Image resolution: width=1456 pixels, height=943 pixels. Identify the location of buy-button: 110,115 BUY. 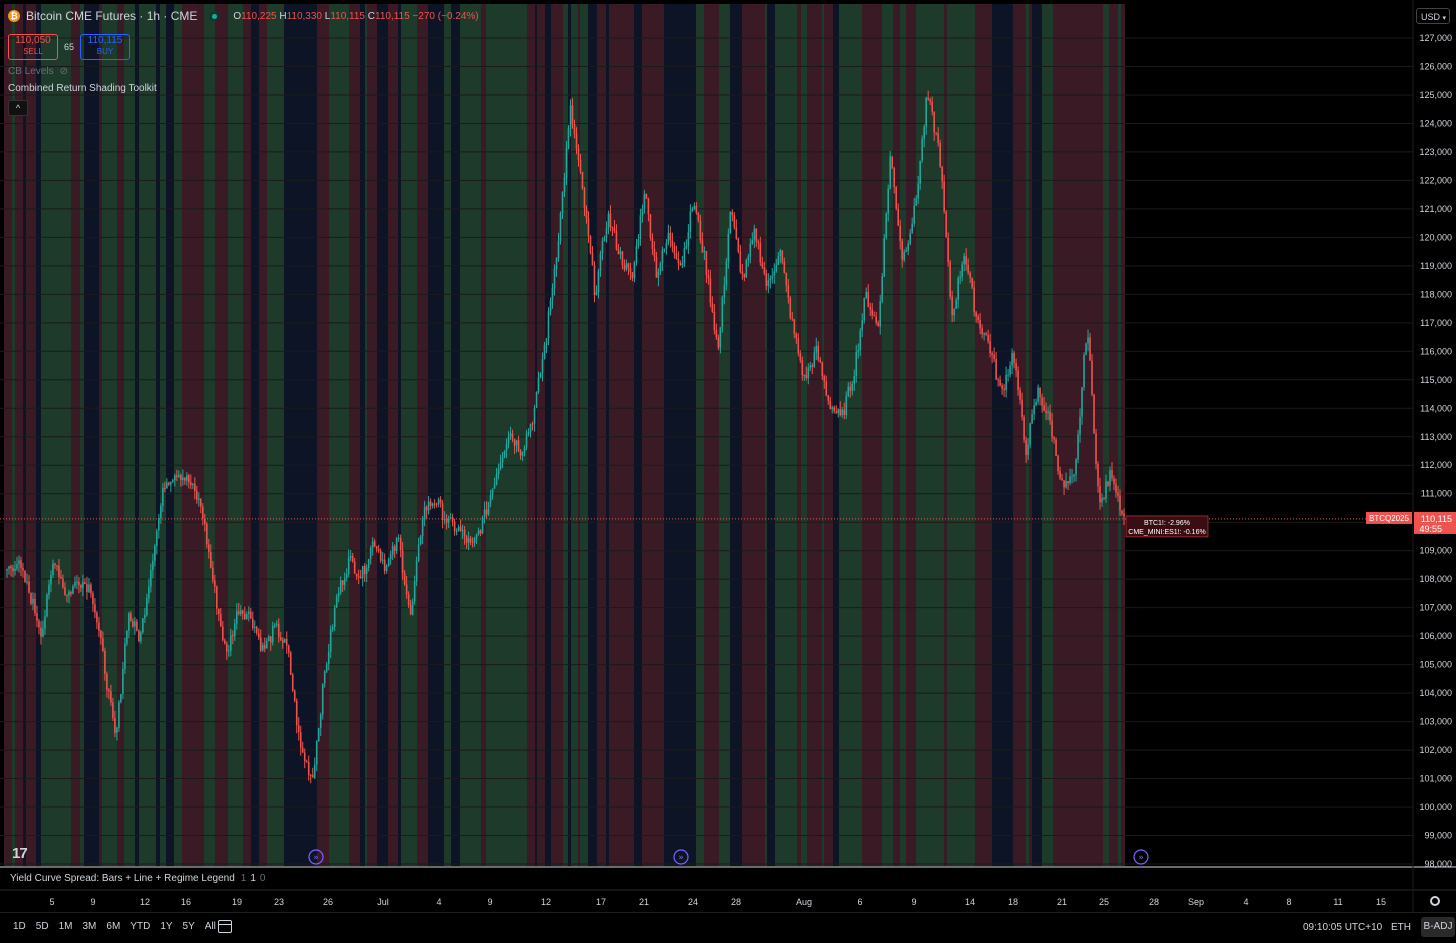
(105, 47).